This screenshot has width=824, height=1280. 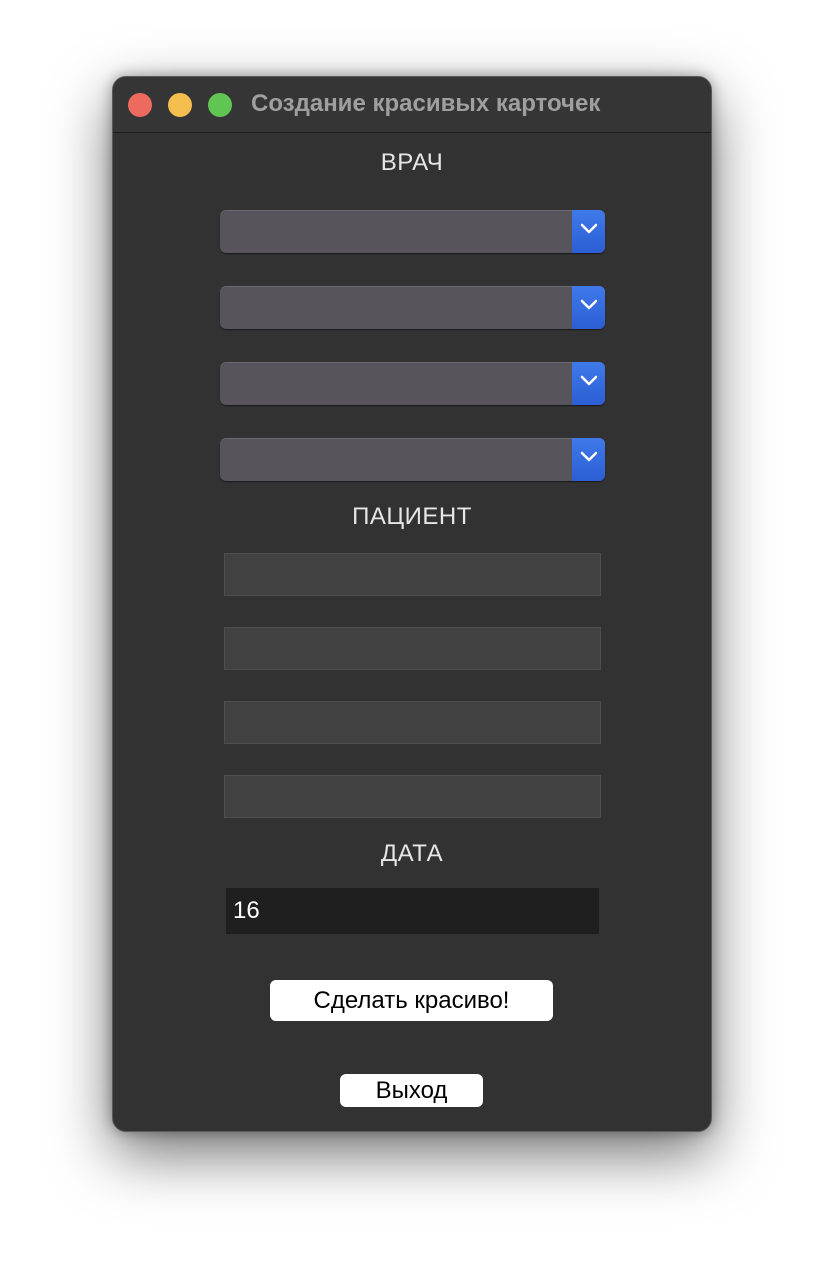 I want to click on doctor-combo-1-dropdown-button, so click(x=588, y=231).